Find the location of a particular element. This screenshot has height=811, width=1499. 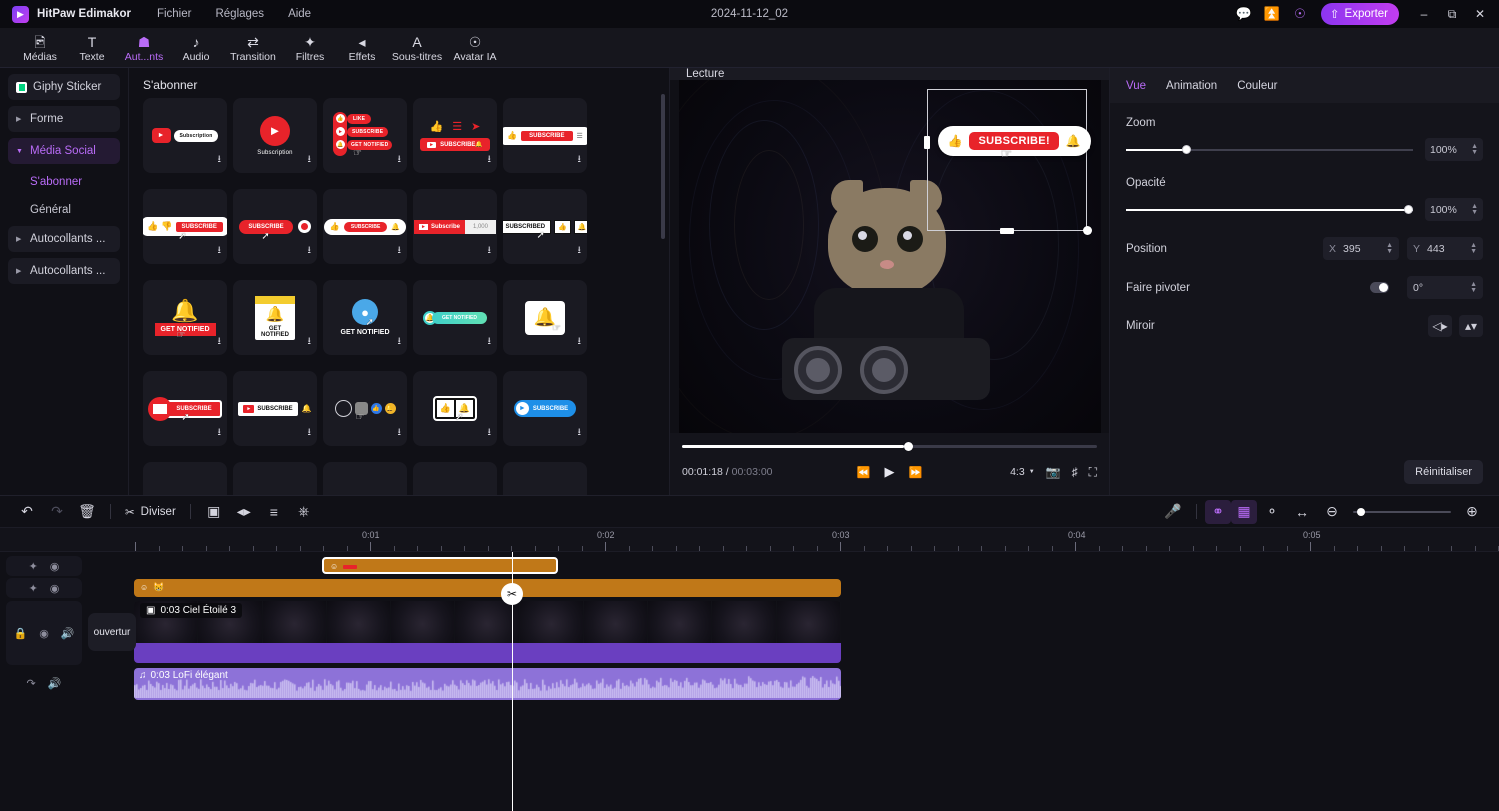

split-button: ✂ Diviser is located at coordinates (150, 512).